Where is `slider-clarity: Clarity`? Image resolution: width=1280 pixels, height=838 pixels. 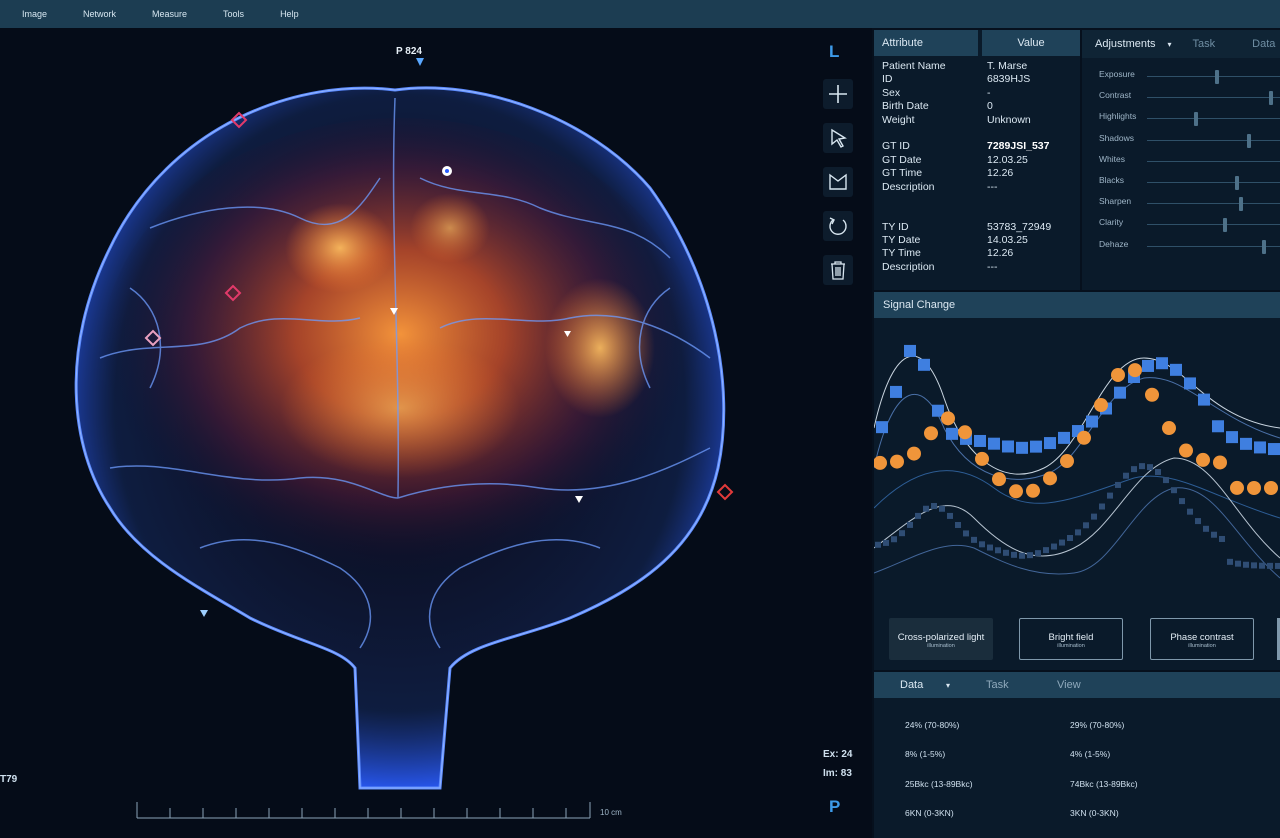 slider-clarity: Clarity is located at coordinates (1181, 223).